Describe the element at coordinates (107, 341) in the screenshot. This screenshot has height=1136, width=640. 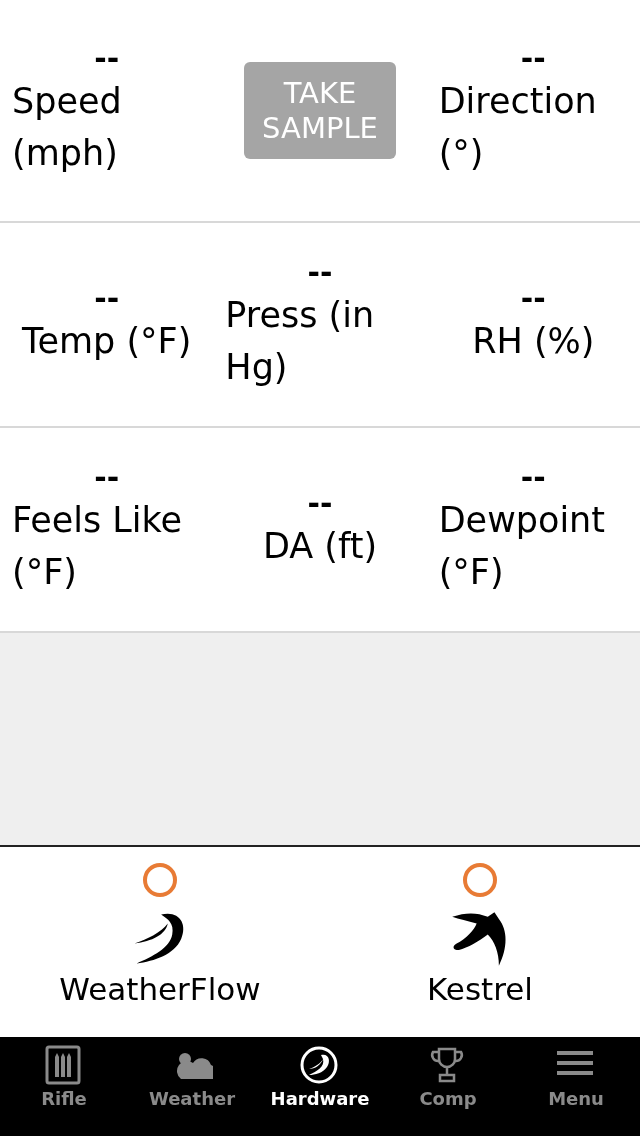
I see `reading-label: Temp (°F)` at that location.